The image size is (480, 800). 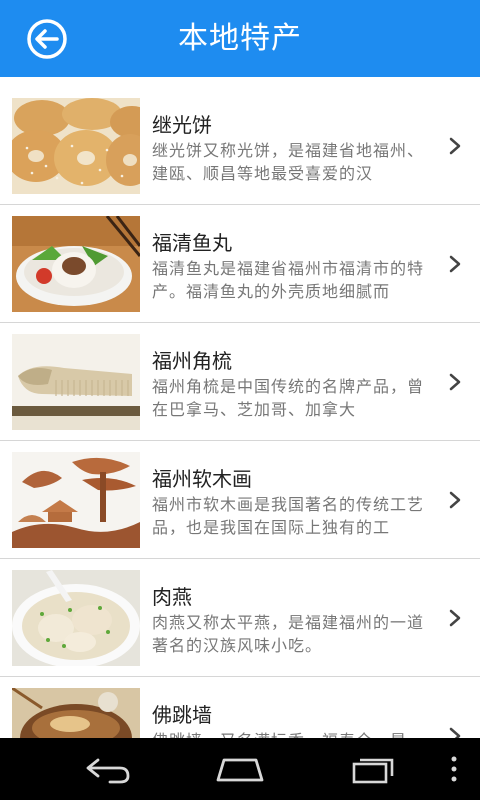 I want to click on item-name: 福清鱼丸, so click(x=192, y=243).